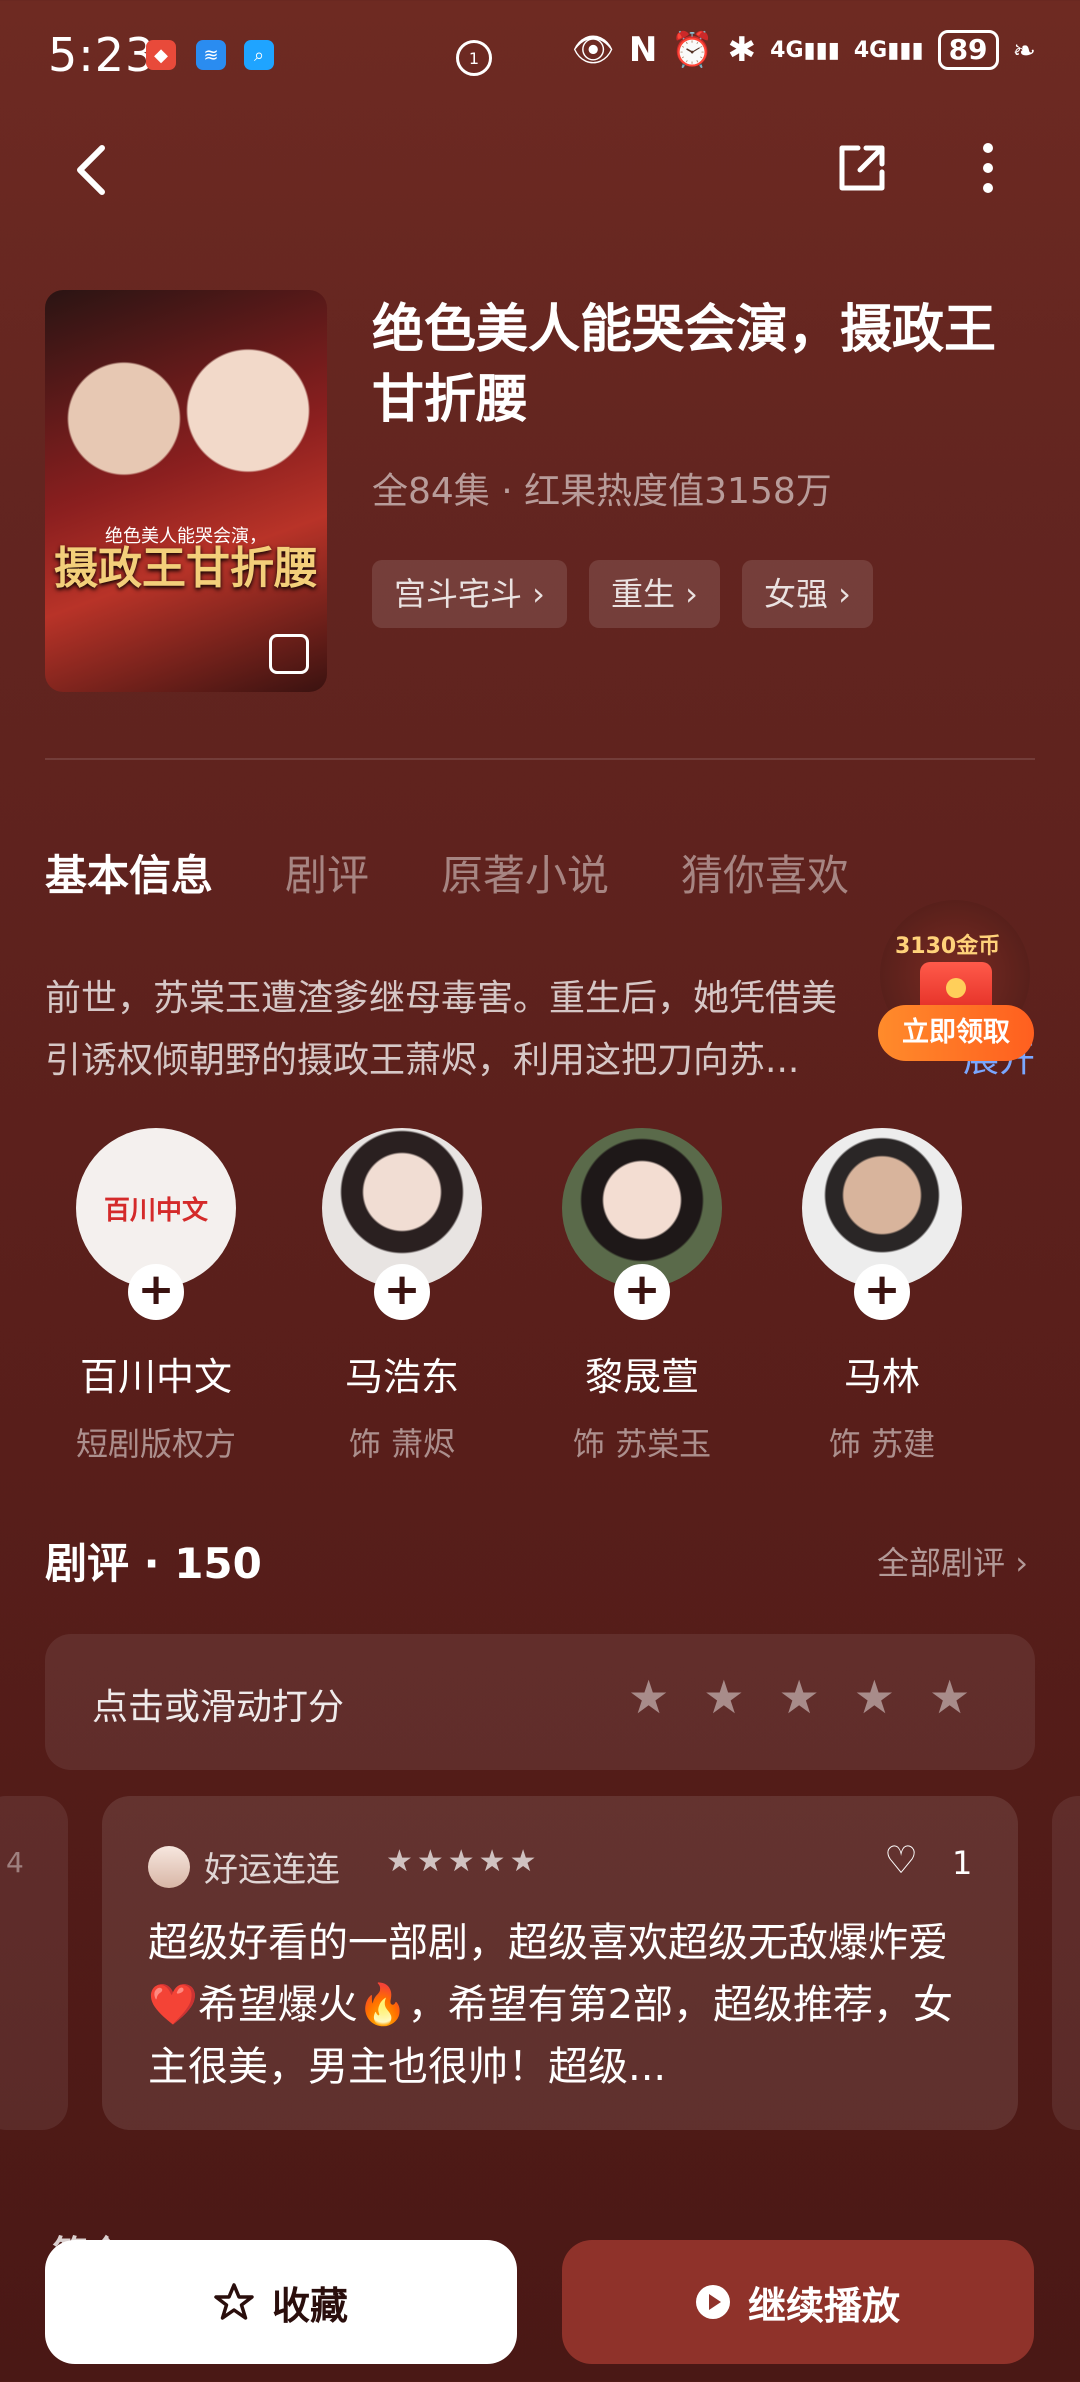  Describe the element at coordinates (102, 55) in the screenshot. I see `status-time: 5:23` at that location.